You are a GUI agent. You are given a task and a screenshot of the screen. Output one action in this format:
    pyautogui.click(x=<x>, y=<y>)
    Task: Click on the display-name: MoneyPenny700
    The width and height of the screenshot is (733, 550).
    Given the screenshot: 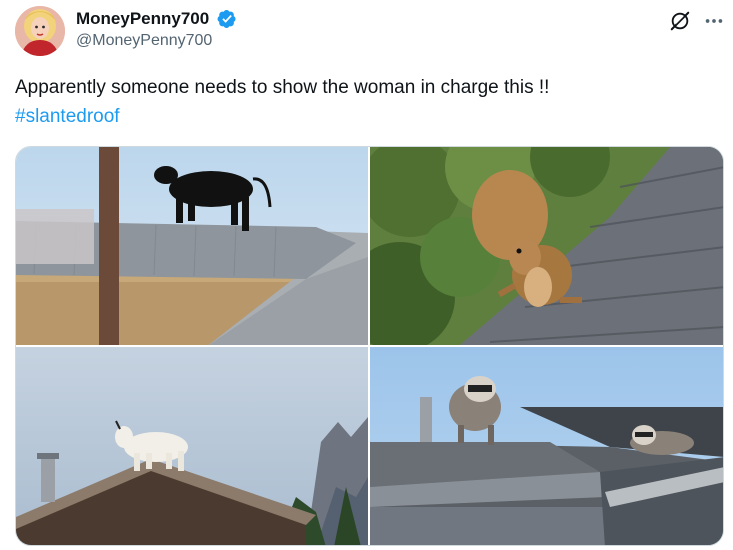 What is the action you would take?
    pyautogui.click(x=142, y=19)
    